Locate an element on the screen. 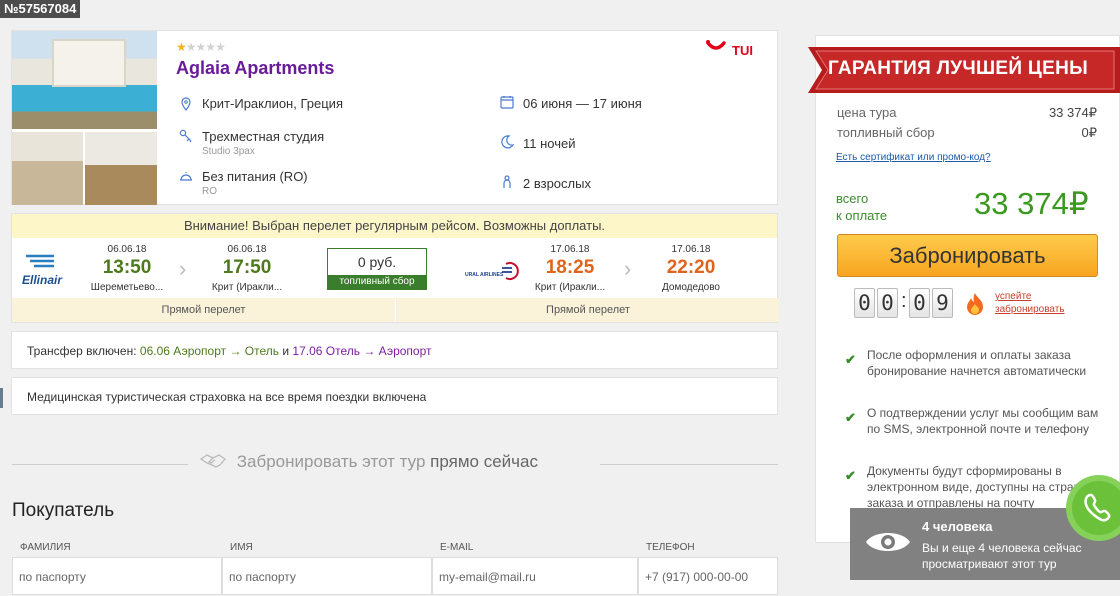 The width and height of the screenshot is (1120, 596). fuel-surcharge-label: топливный сбор is located at coordinates (377, 282).